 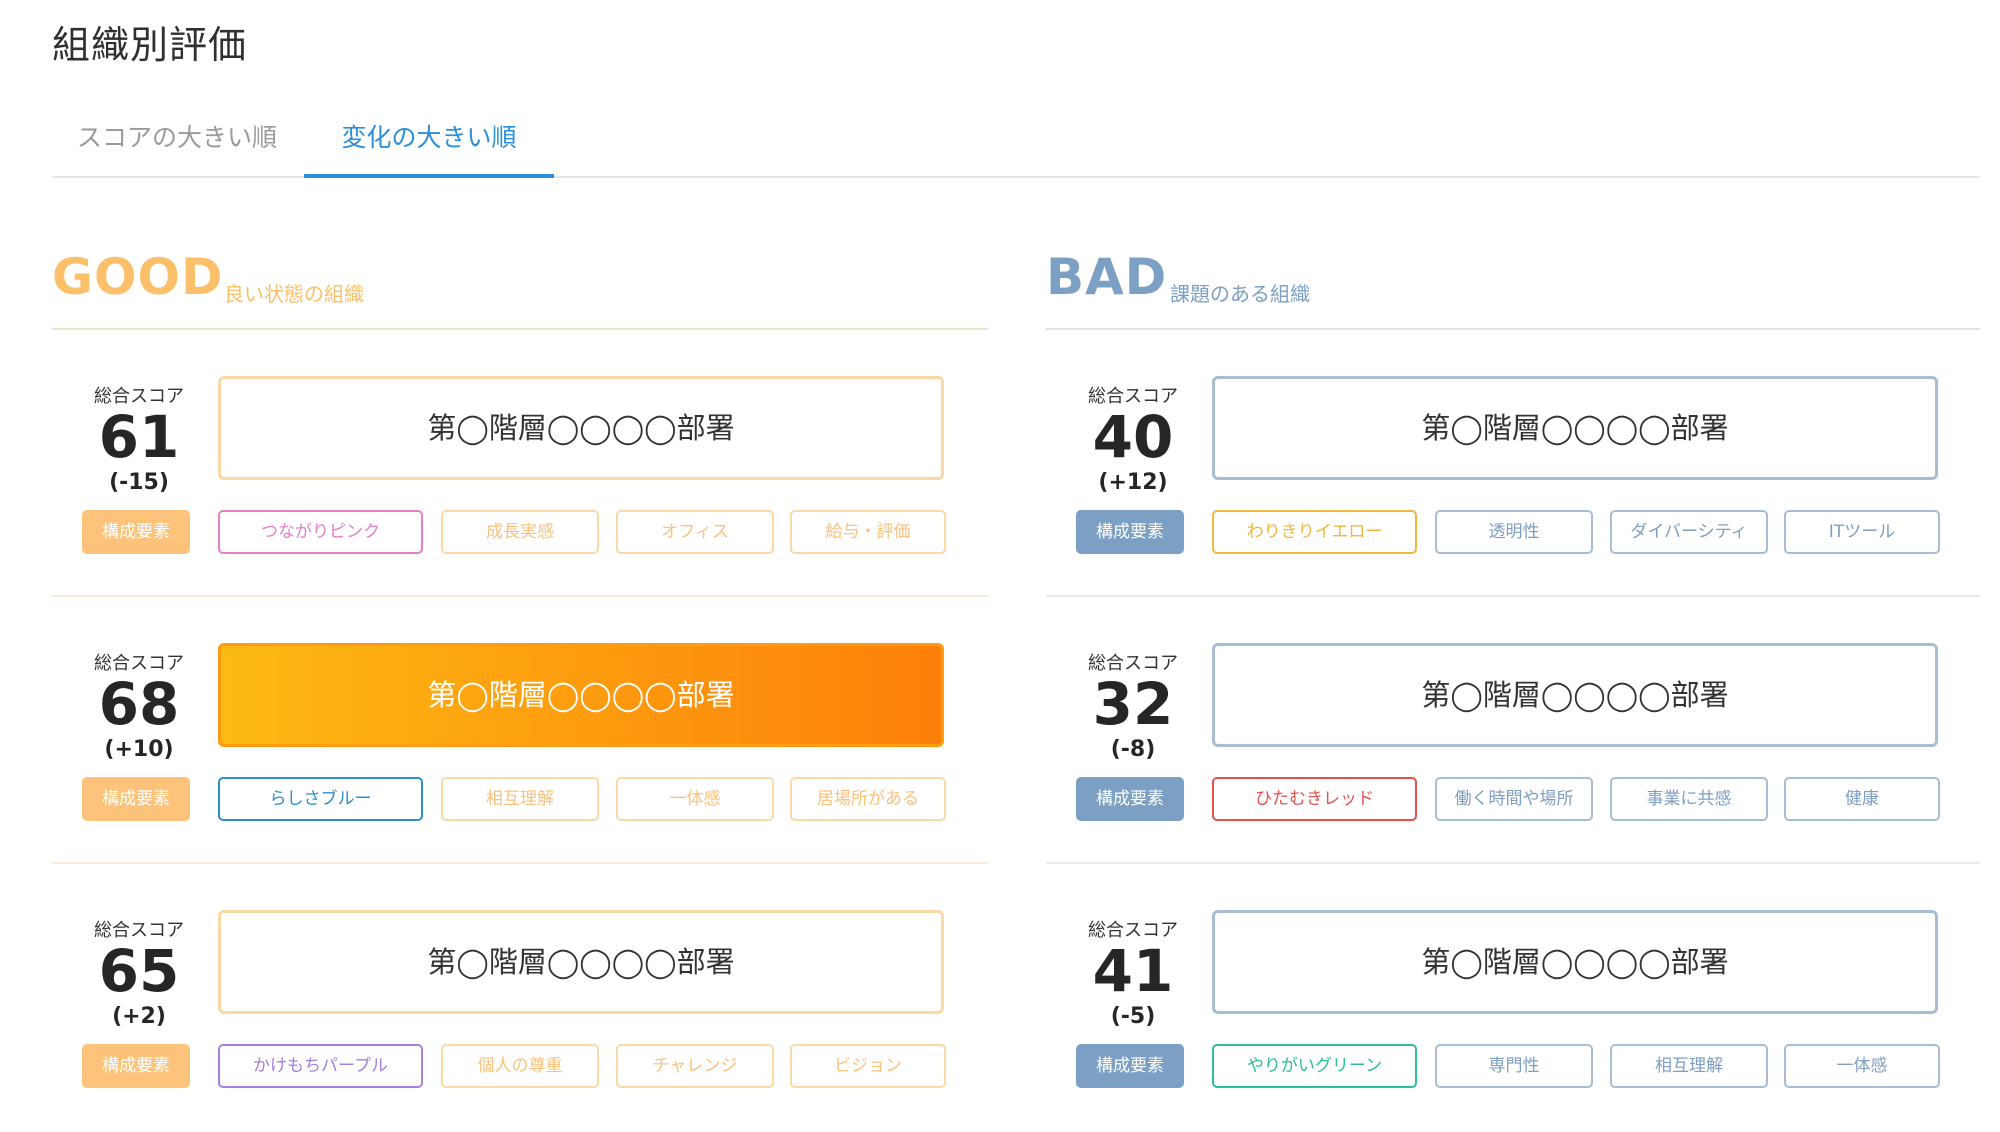 What do you see at coordinates (1514, 799) in the screenshot?
I see `tag-element: 働く時間や場所` at bounding box center [1514, 799].